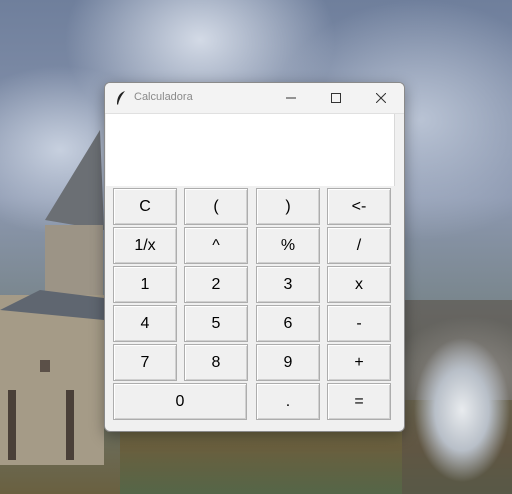 The image size is (512, 494). Describe the element at coordinates (288, 323) in the screenshot. I see `digit-6-button: 6` at that location.